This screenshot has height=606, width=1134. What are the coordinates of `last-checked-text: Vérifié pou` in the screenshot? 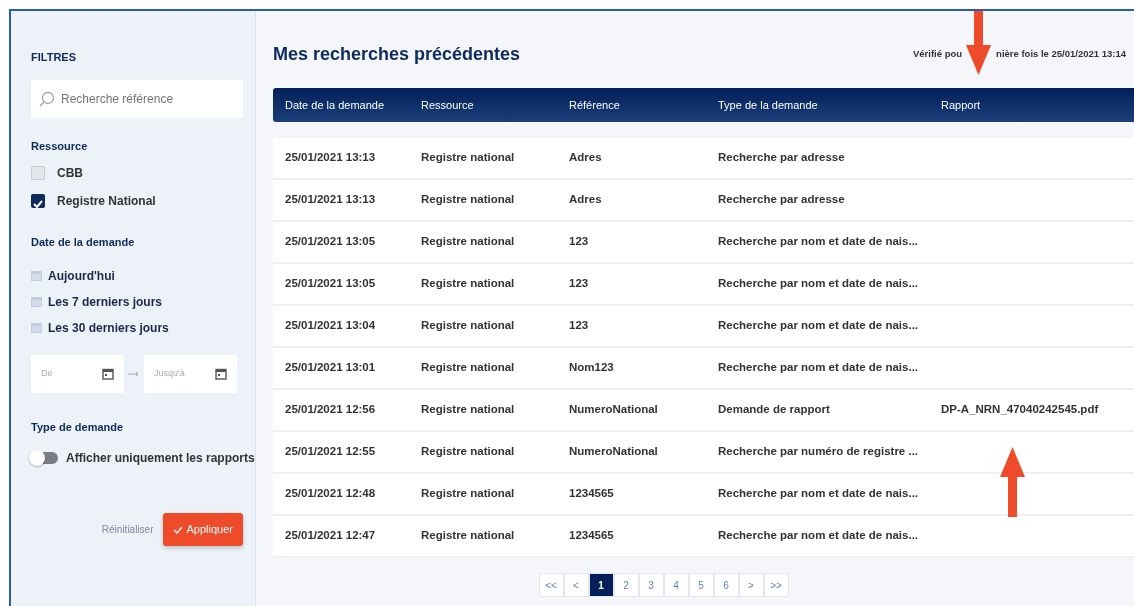 It's located at (938, 54).